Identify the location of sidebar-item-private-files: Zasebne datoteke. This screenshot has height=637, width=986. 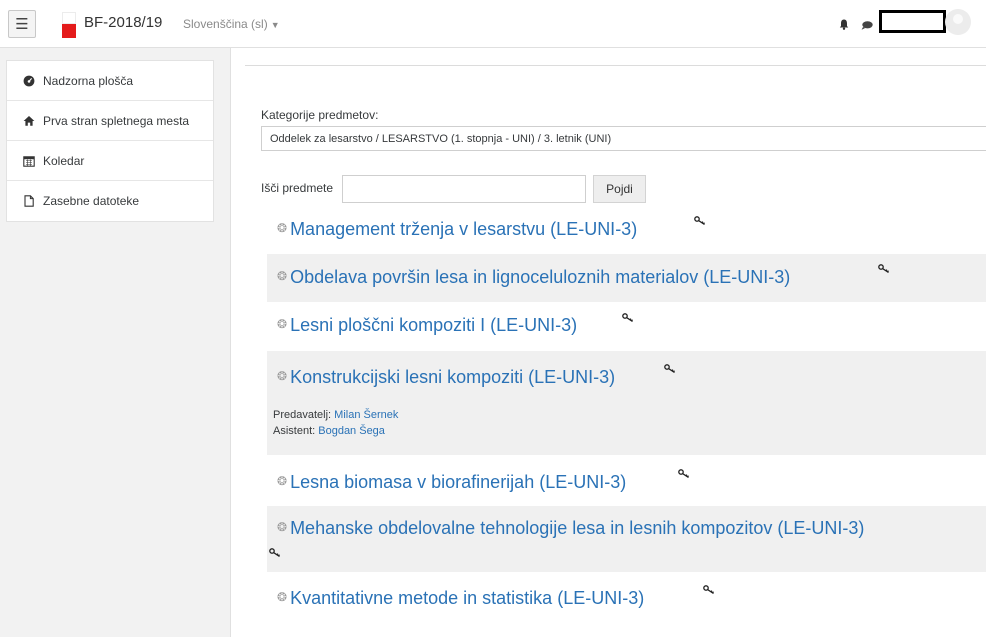
(110, 201).